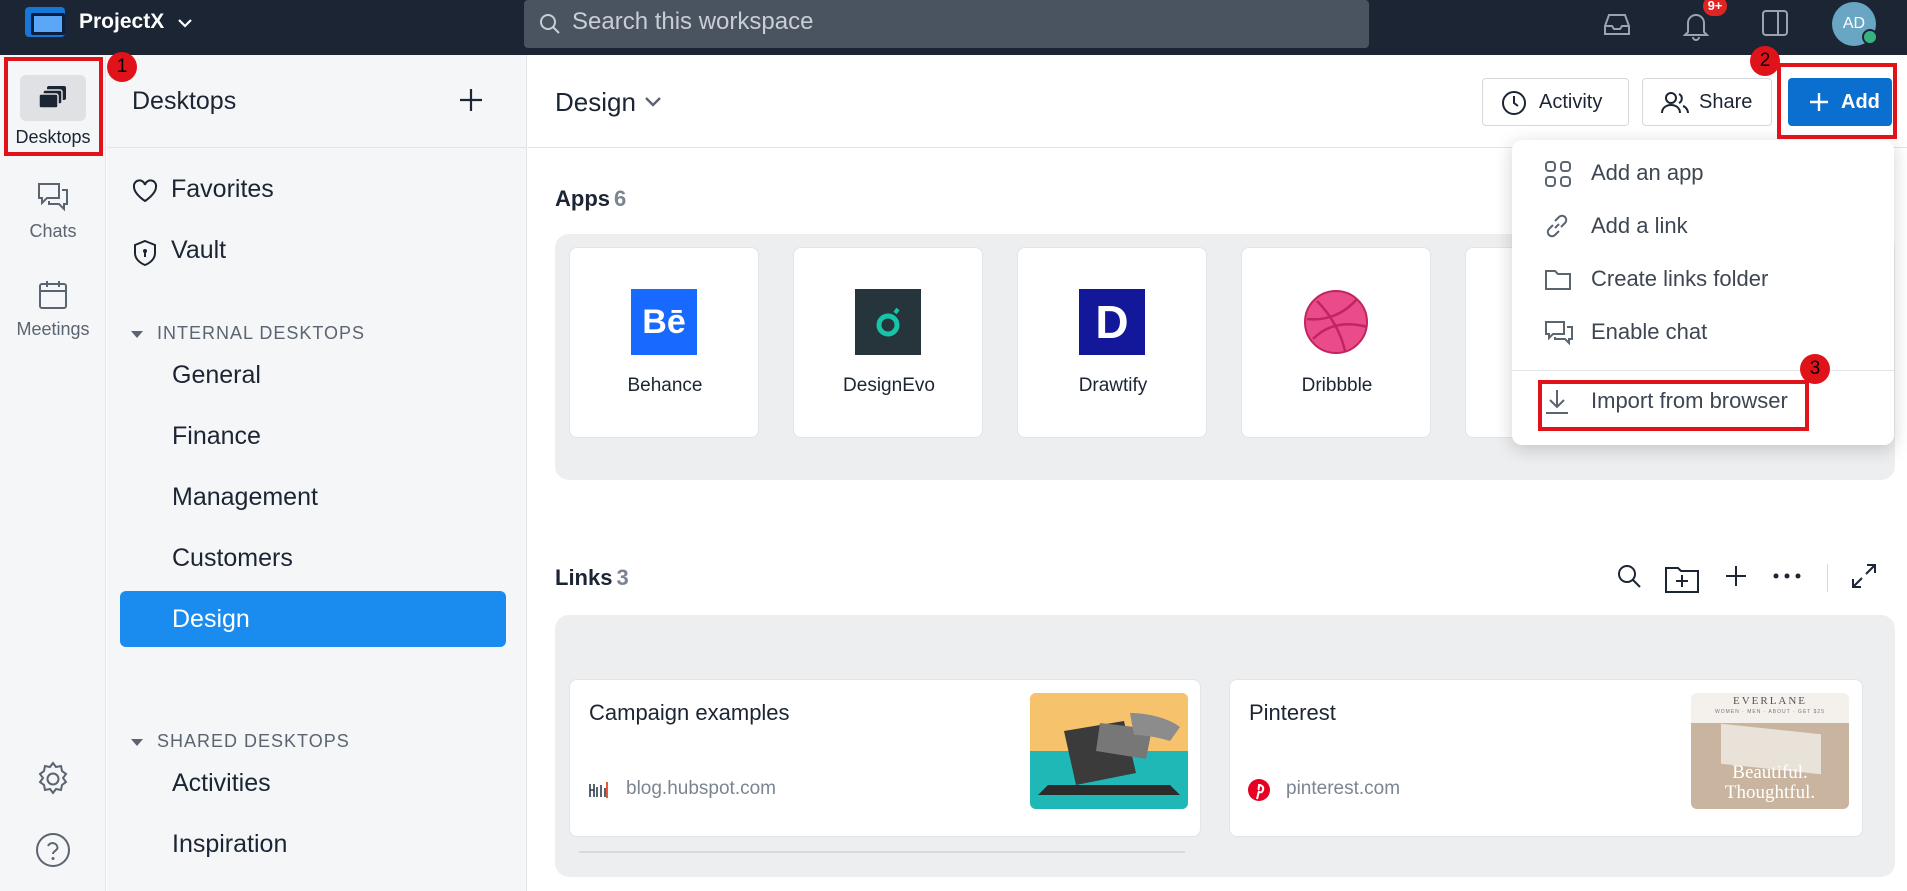 The height and width of the screenshot is (891, 1907). I want to click on menu-item-add-link: Add a link, so click(1703, 226).